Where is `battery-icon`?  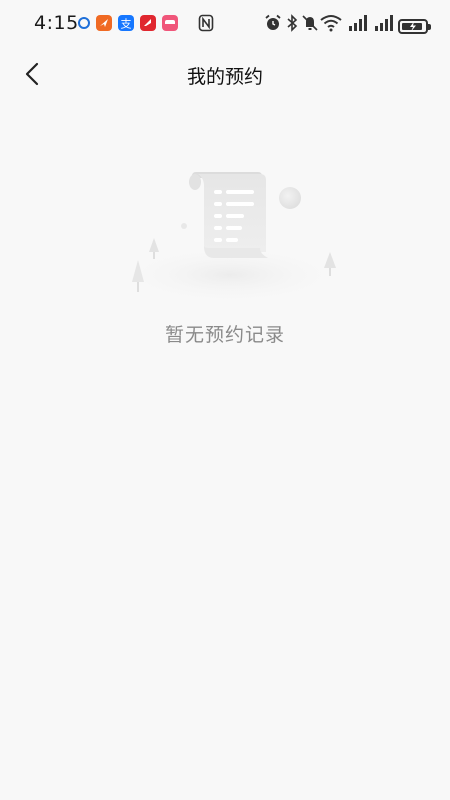
battery-icon is located at coordinates (413, 26).